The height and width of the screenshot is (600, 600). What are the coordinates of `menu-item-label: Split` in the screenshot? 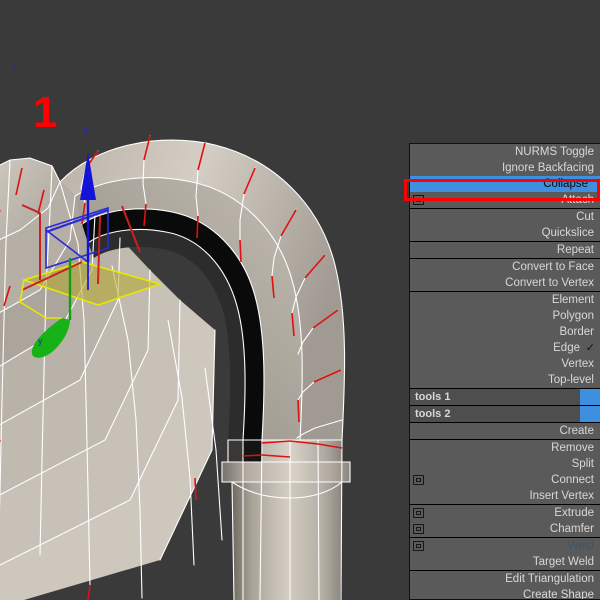 It's located at (582, 464).